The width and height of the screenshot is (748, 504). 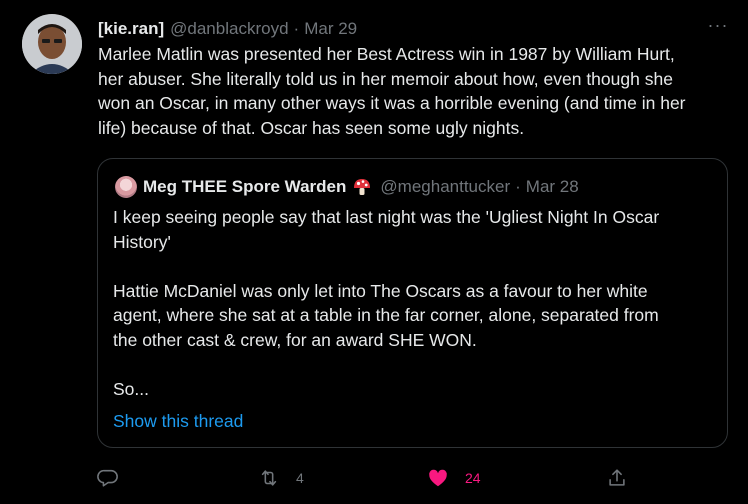 I want to click on action-bar: 4 24, so click(x=374, y=478).